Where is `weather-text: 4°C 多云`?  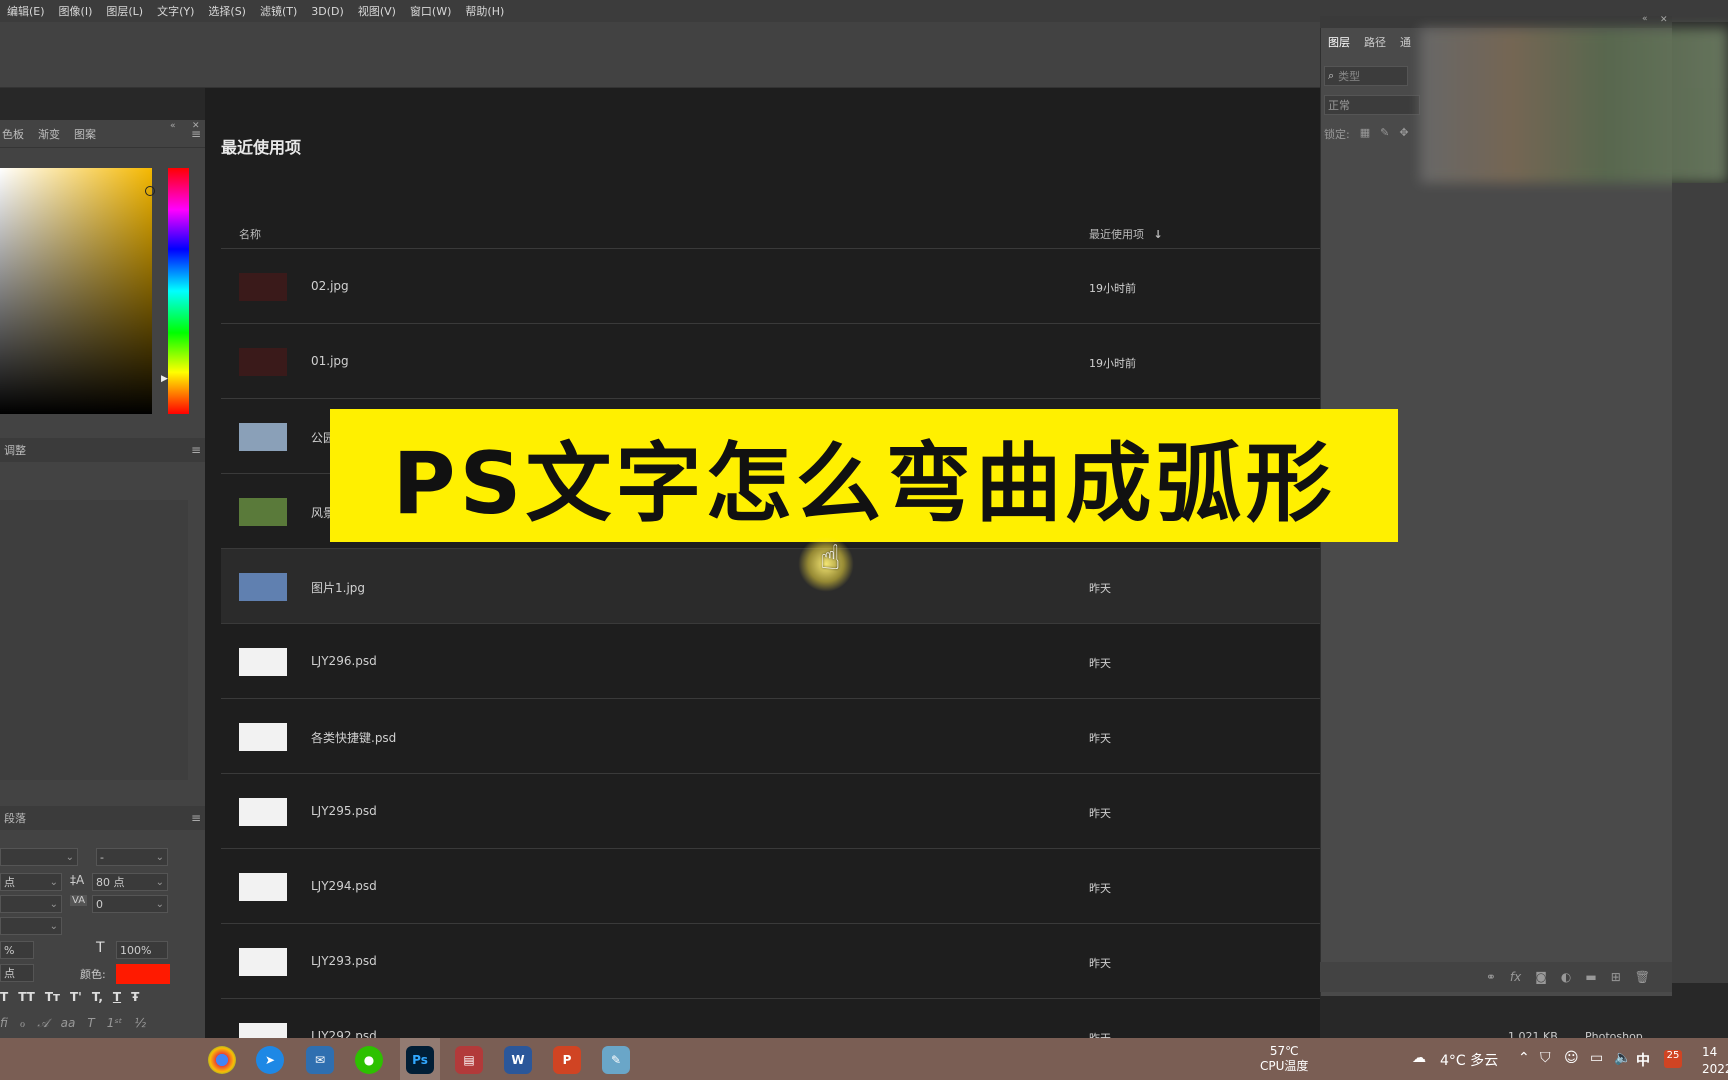
weather-text: 4°C 多云 is located at coordinates (1469, 1060).